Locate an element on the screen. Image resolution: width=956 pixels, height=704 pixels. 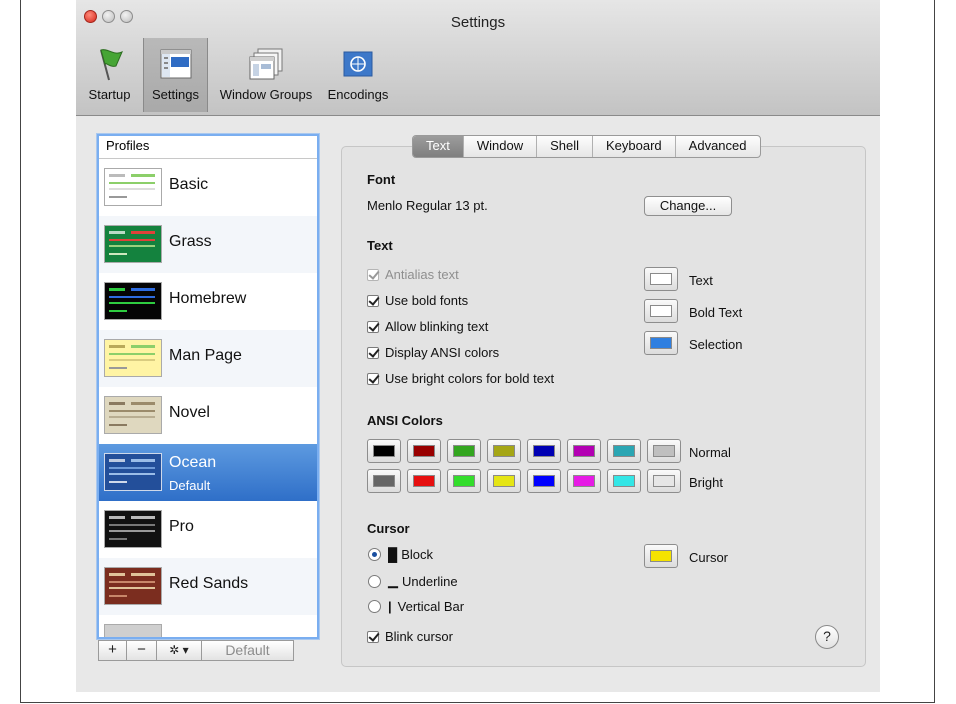
toolbar-window-groups: Window Groups is located at coordinates (266, 75).